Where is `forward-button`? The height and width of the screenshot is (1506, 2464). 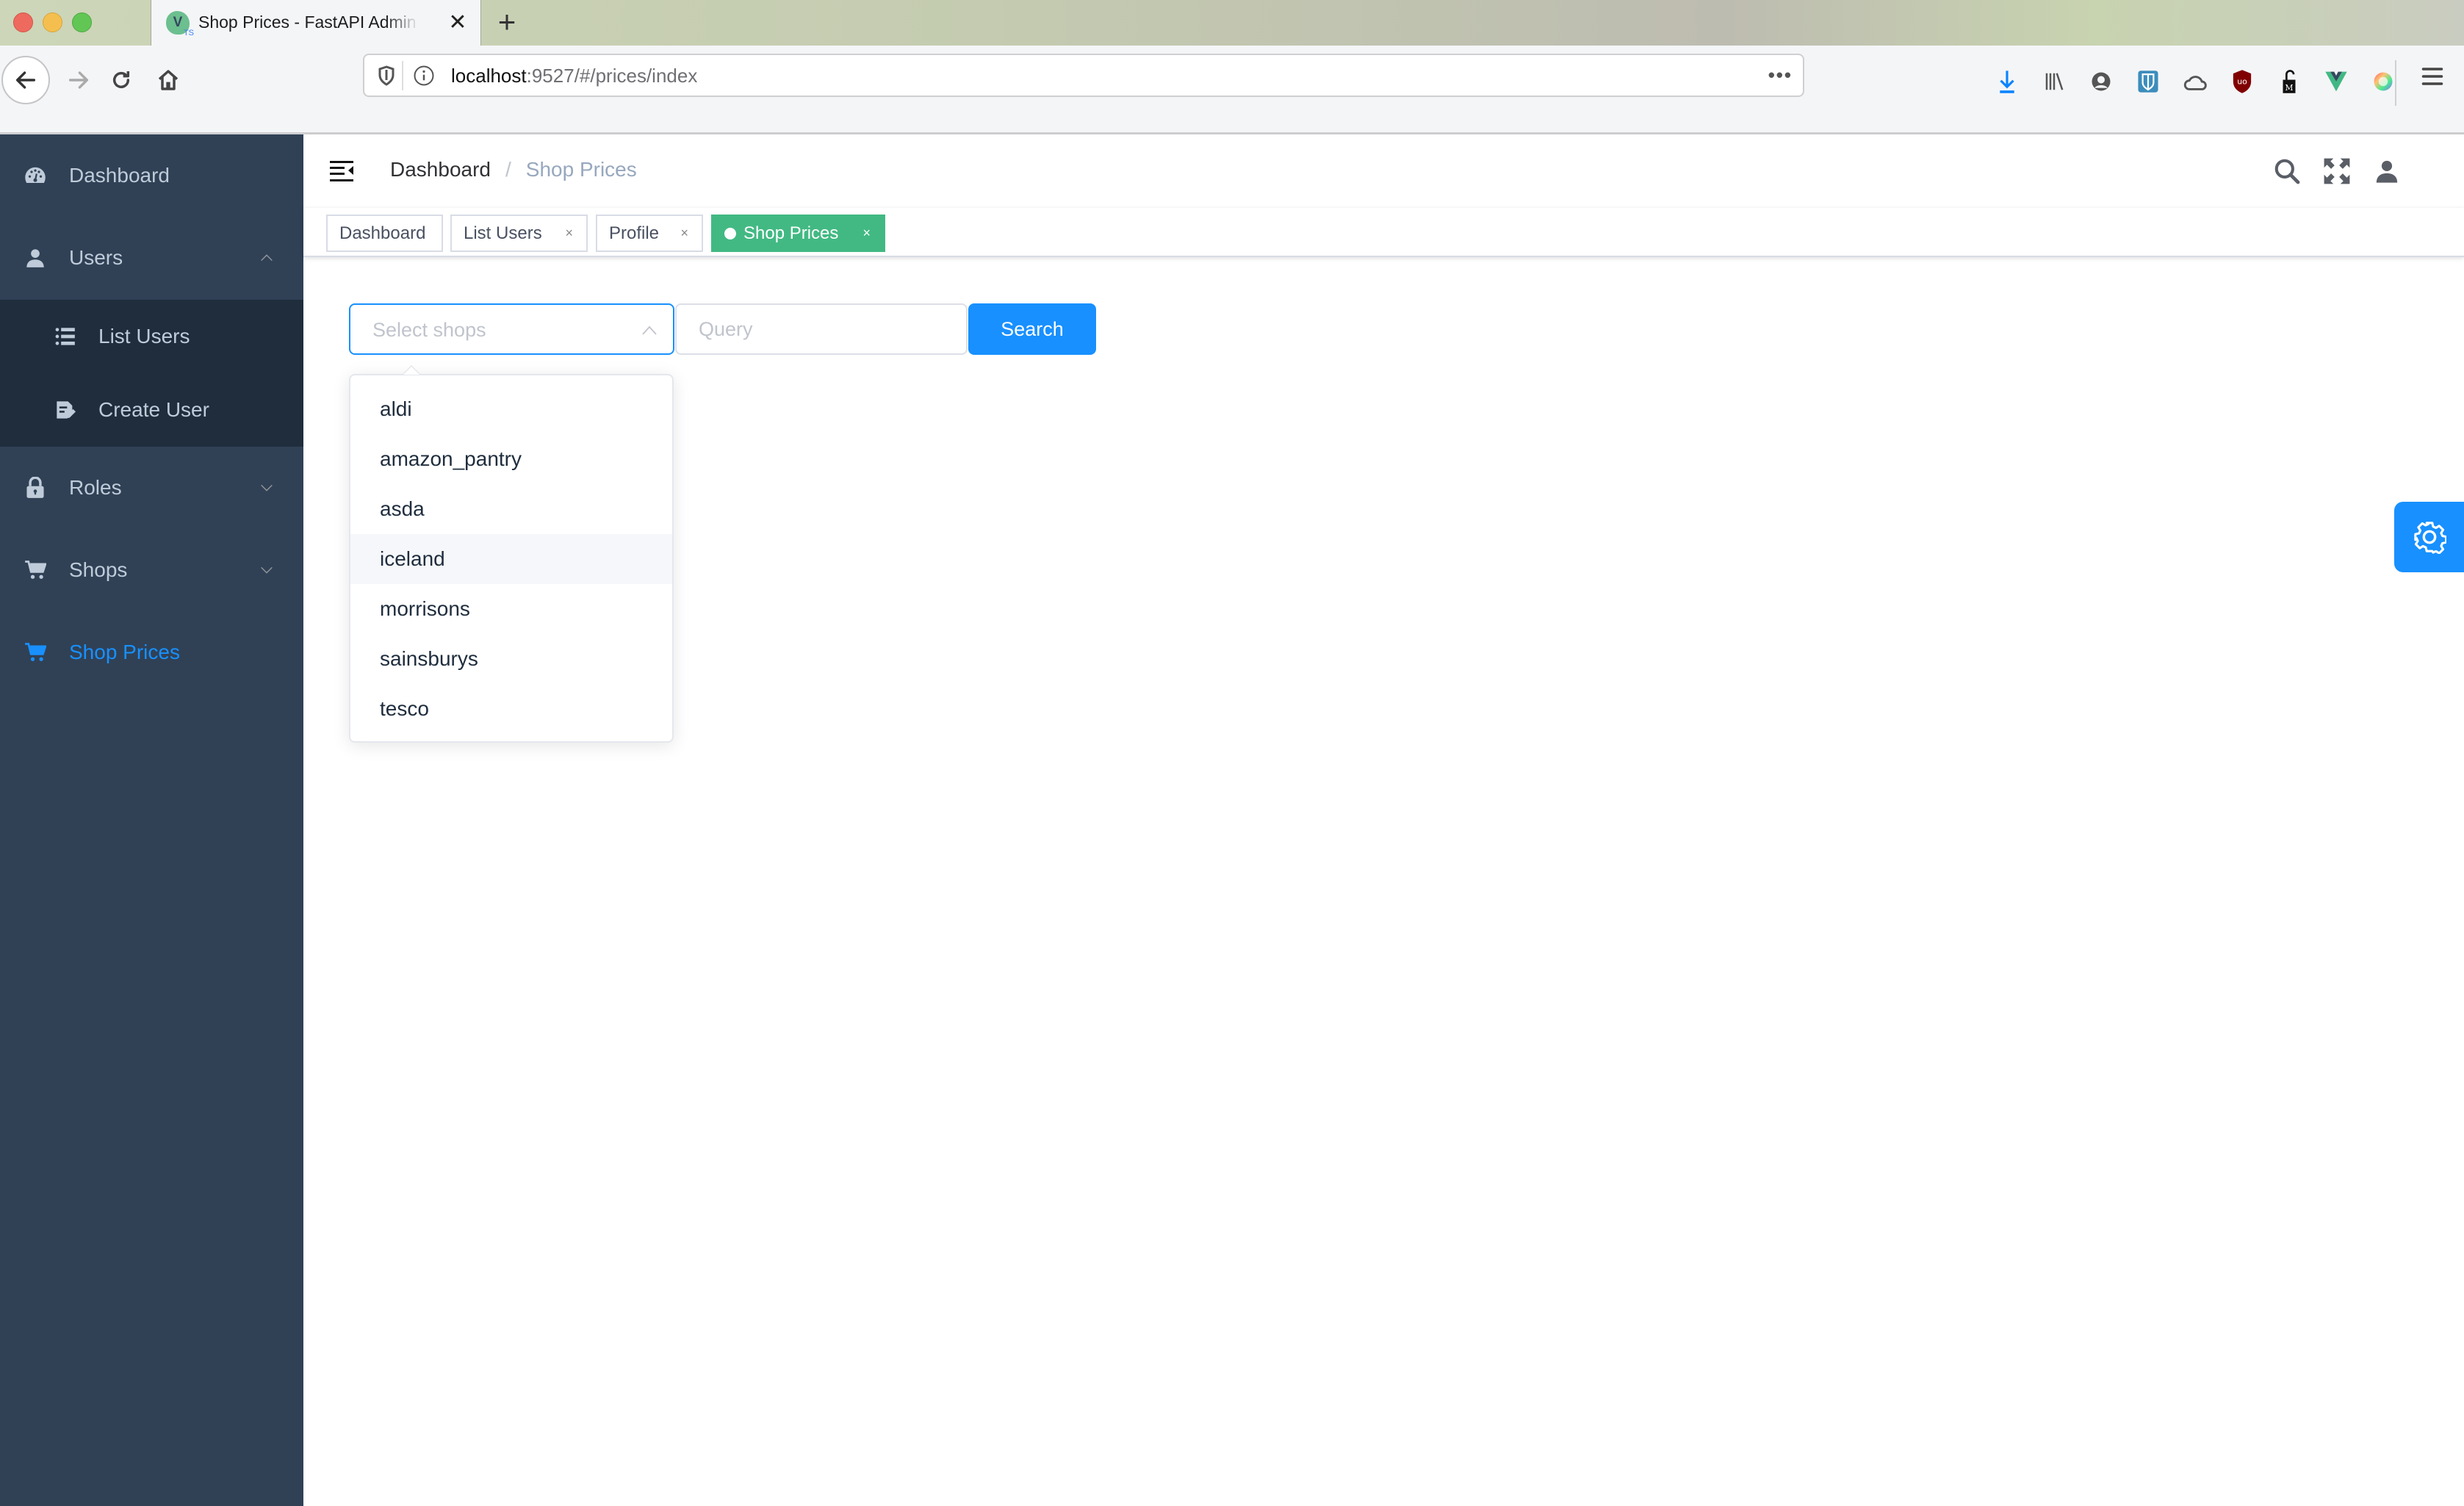
forward-button is located at coordinates (78, 80).